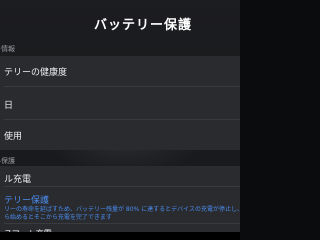 The height and width of the screenshot is (240, 320). Describe the element at coordinates (120, 71) in the screenshot. I see `row-battery-health: テリーの健康度` at that location.